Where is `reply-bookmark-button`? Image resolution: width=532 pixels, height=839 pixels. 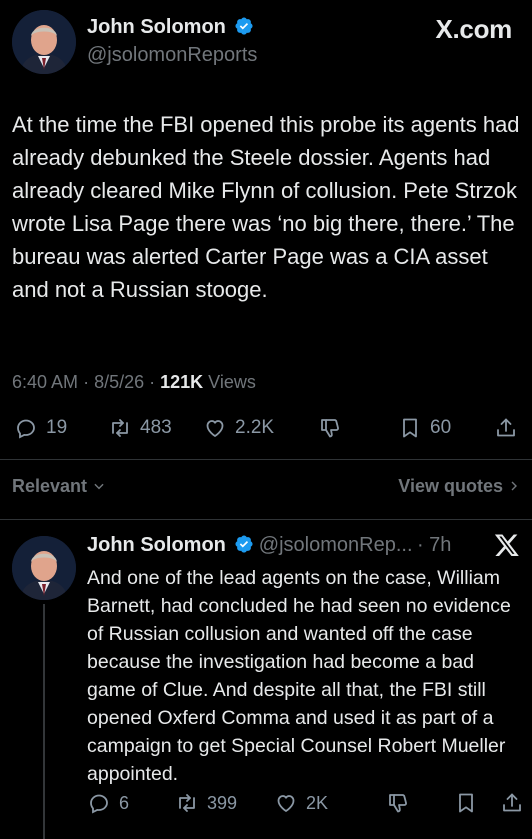 reply-bookmark-button is located at coordinates (466, 803).